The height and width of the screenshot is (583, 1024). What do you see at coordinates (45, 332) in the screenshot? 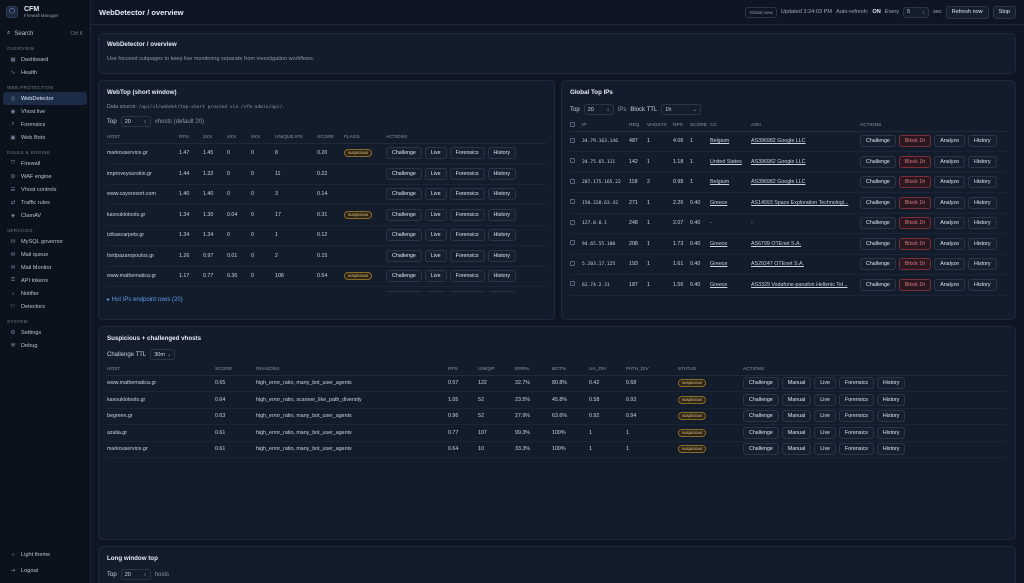
I see `sidebar-item-settings: ⚙ Settings` at bounding box center [45, 332].